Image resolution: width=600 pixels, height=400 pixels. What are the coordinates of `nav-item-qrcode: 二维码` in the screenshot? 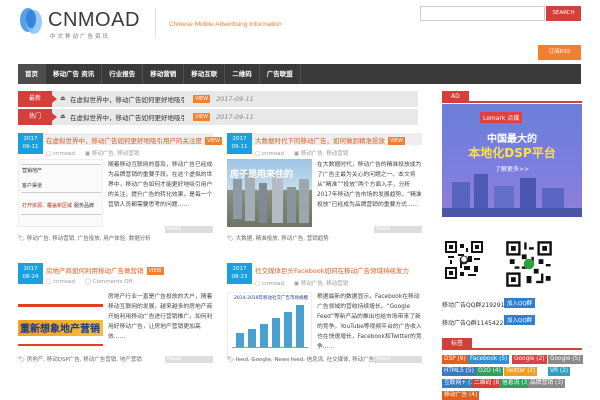 It's located at (242, 74).